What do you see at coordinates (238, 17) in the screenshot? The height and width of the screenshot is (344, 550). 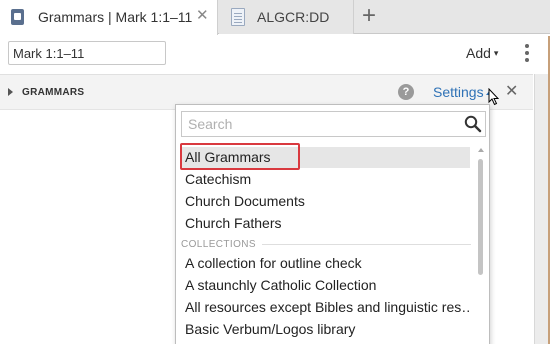 I see `document-icon` at bounding box center [238, 17].